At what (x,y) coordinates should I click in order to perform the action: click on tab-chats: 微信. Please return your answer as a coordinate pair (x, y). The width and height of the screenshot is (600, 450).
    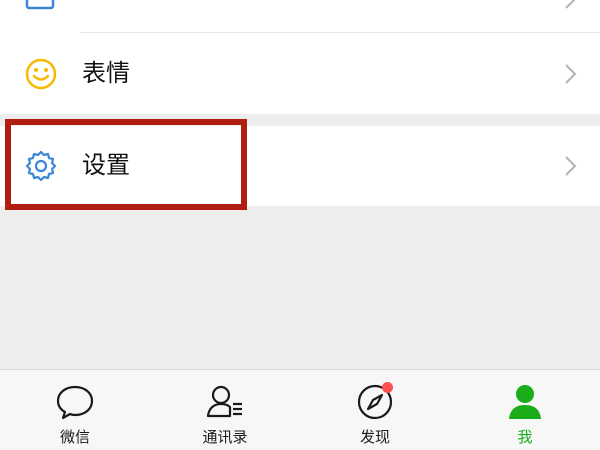
    Looking at the image, I should click on (75, 410).